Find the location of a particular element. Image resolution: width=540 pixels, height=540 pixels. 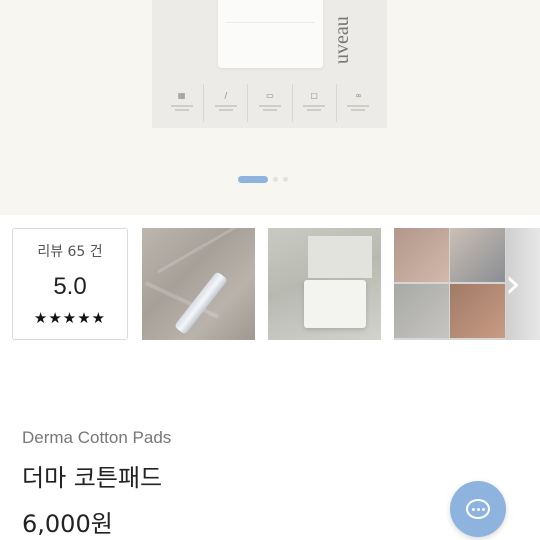

info-glyph-icon: ▢ is located at coordinates (314, 95).